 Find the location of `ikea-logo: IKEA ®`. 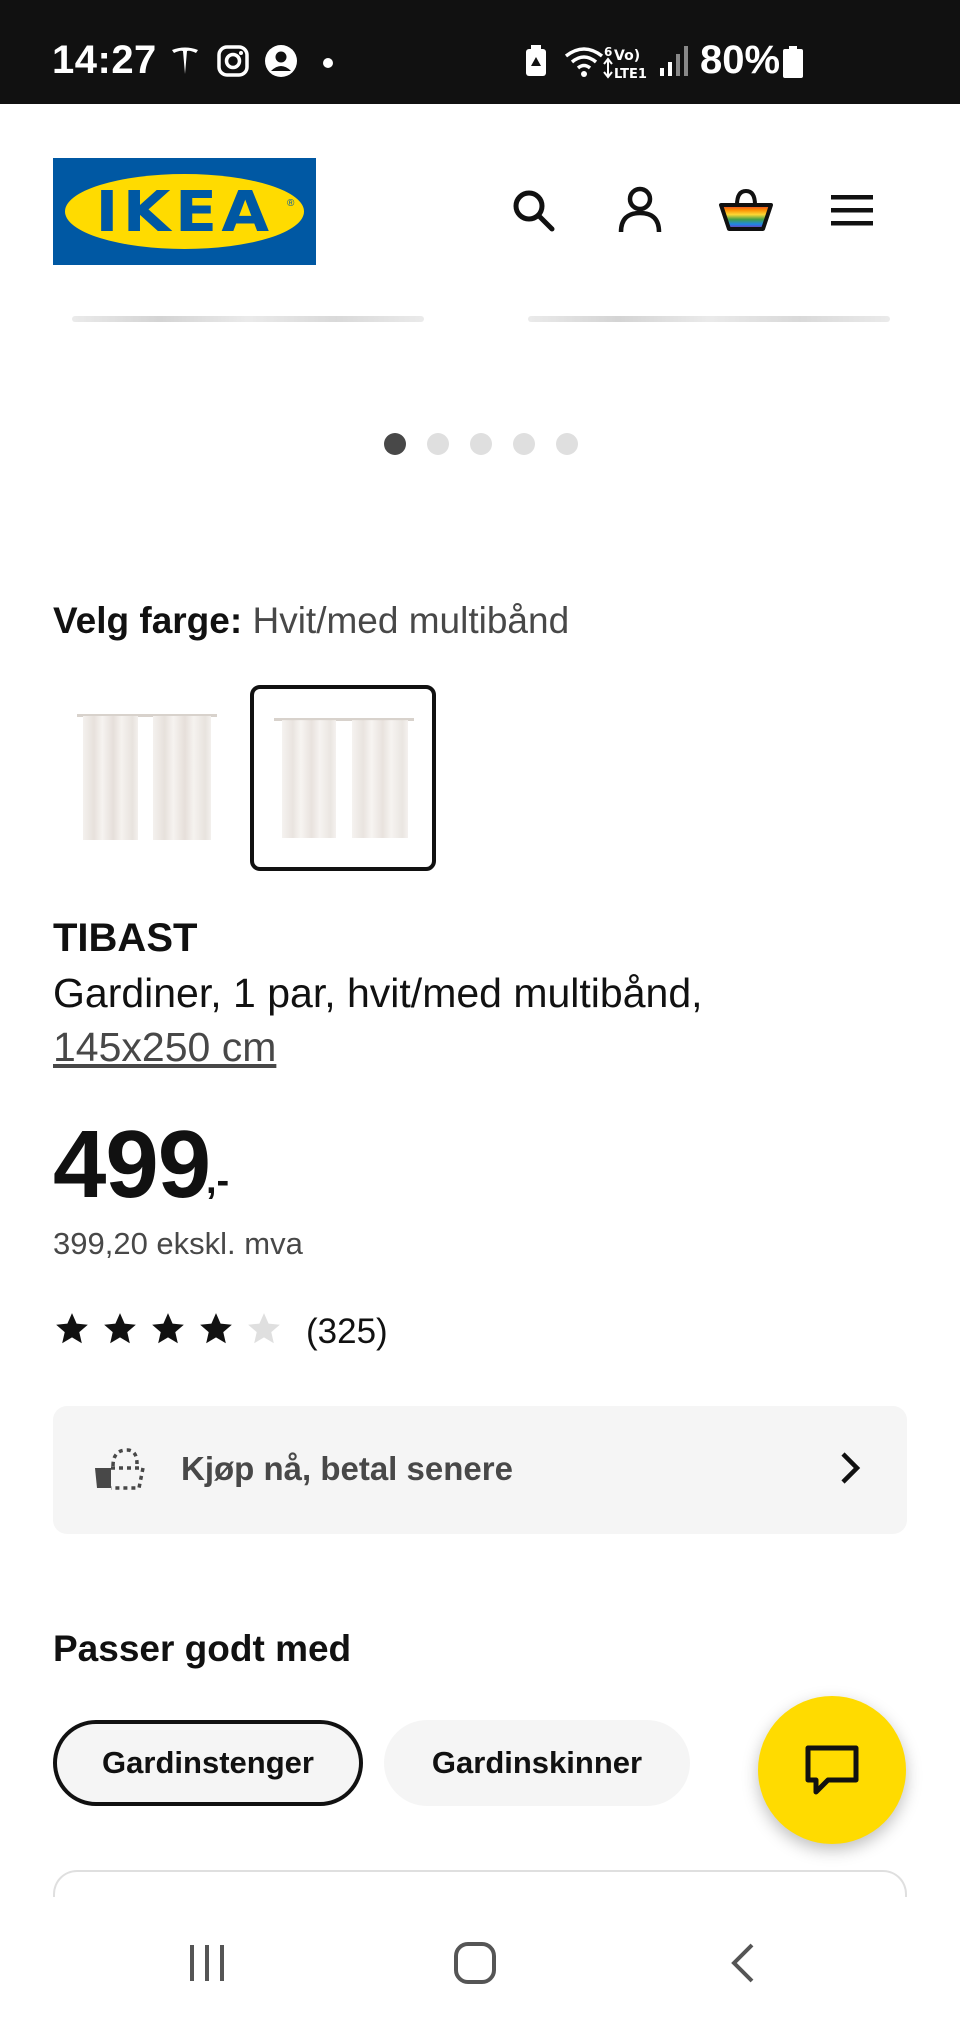

ikea-logo: IKEA ® is located at coordinates (184, 211).